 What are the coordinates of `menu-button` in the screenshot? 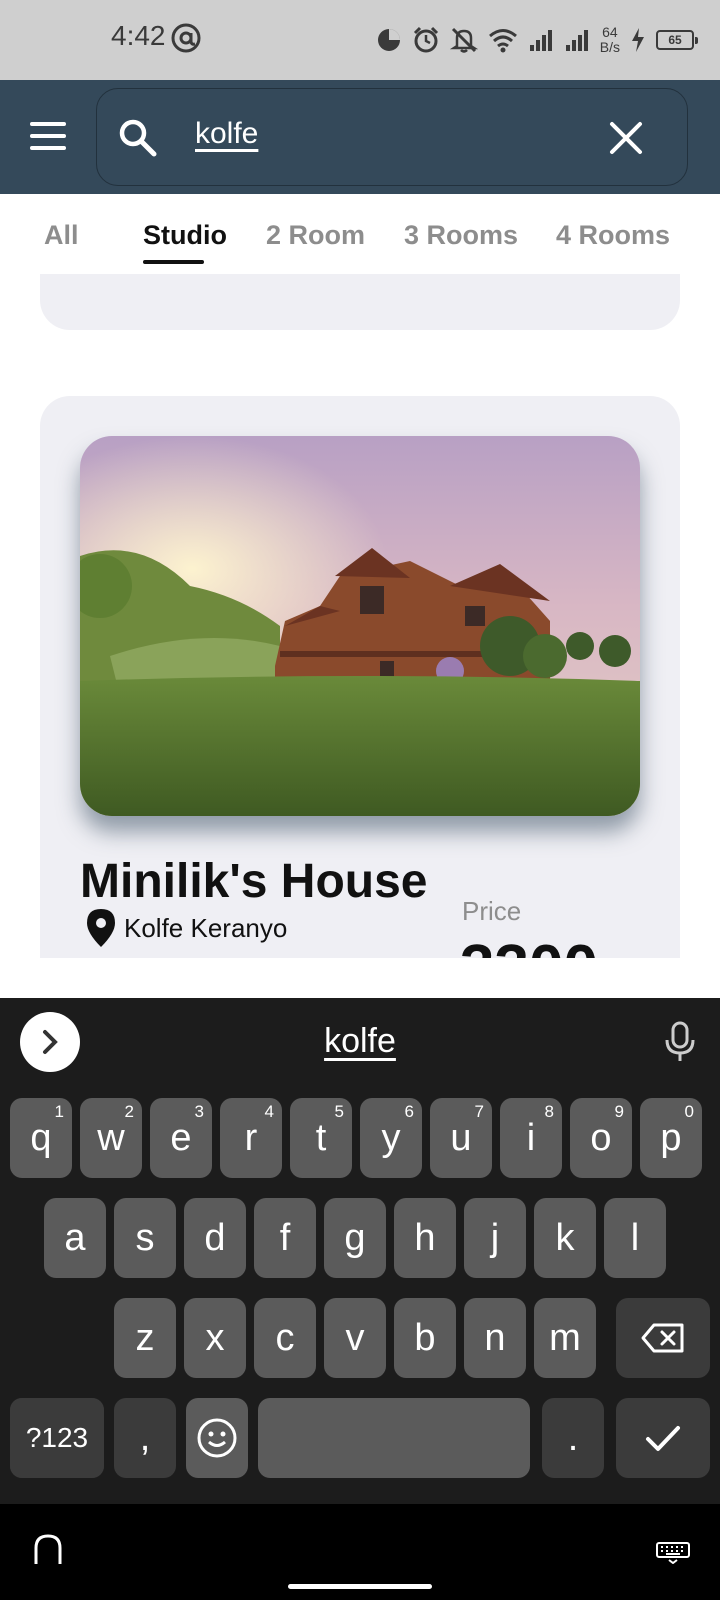 It's located at (48, 138).